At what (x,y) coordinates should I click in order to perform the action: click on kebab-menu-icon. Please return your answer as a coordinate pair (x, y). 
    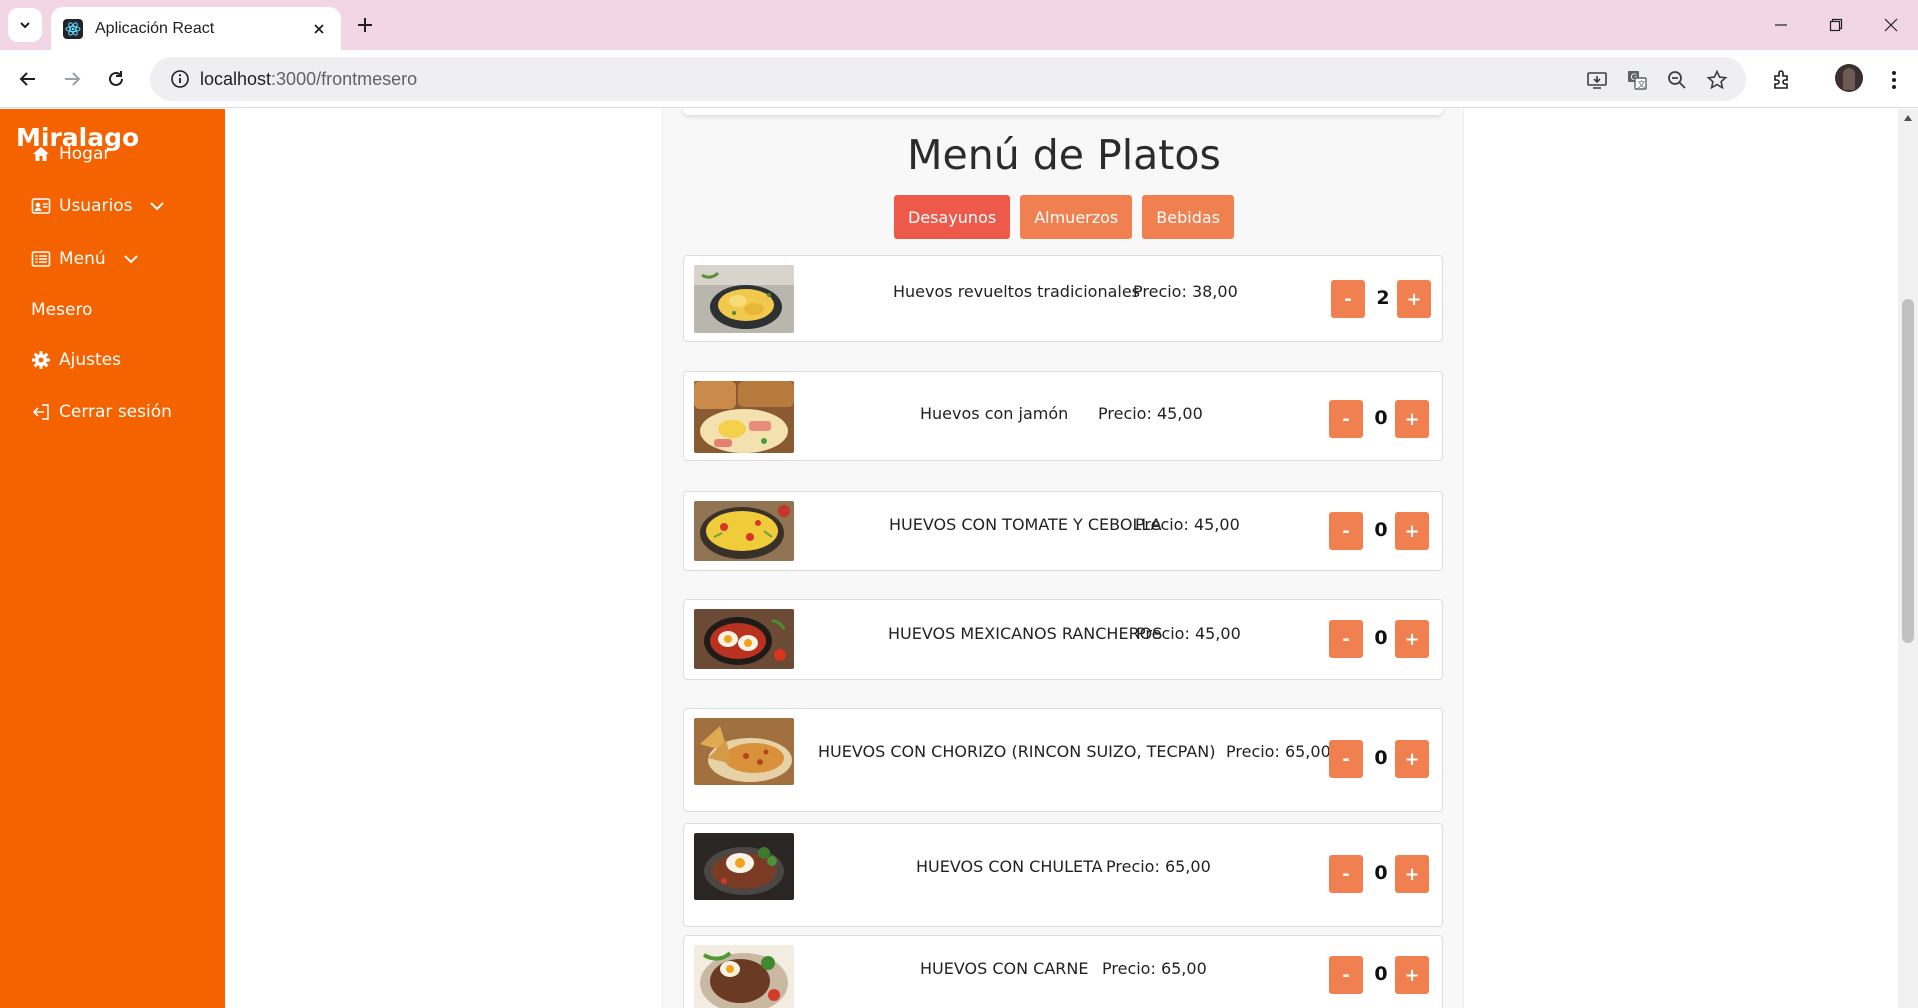
    Looking at the image, I should click on (1894, 80).